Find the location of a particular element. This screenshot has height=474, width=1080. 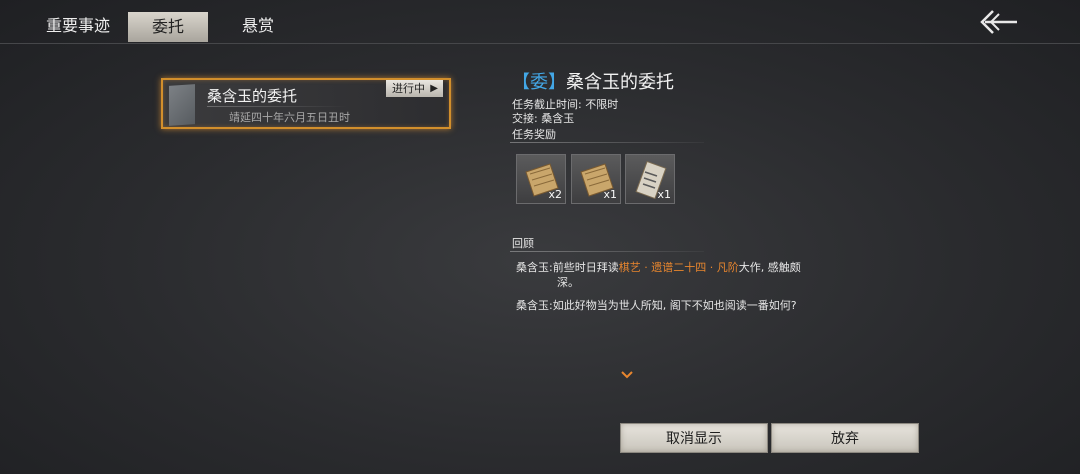

dialogue-line: 桑含玉:如此好物当为世人所知, 阁下不如也阅读一番如何? is located at coordinates (656, 305).